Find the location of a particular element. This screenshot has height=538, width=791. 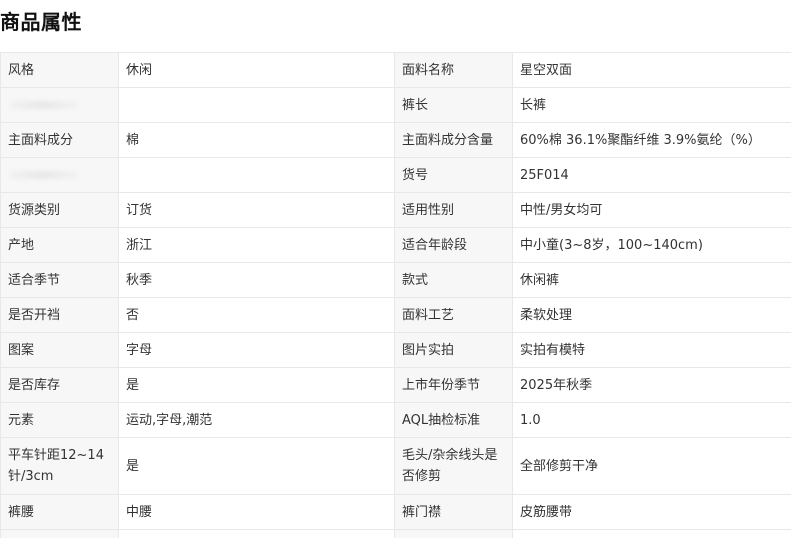

attribute-value: 1.0 is located at coordinates (652, 420).